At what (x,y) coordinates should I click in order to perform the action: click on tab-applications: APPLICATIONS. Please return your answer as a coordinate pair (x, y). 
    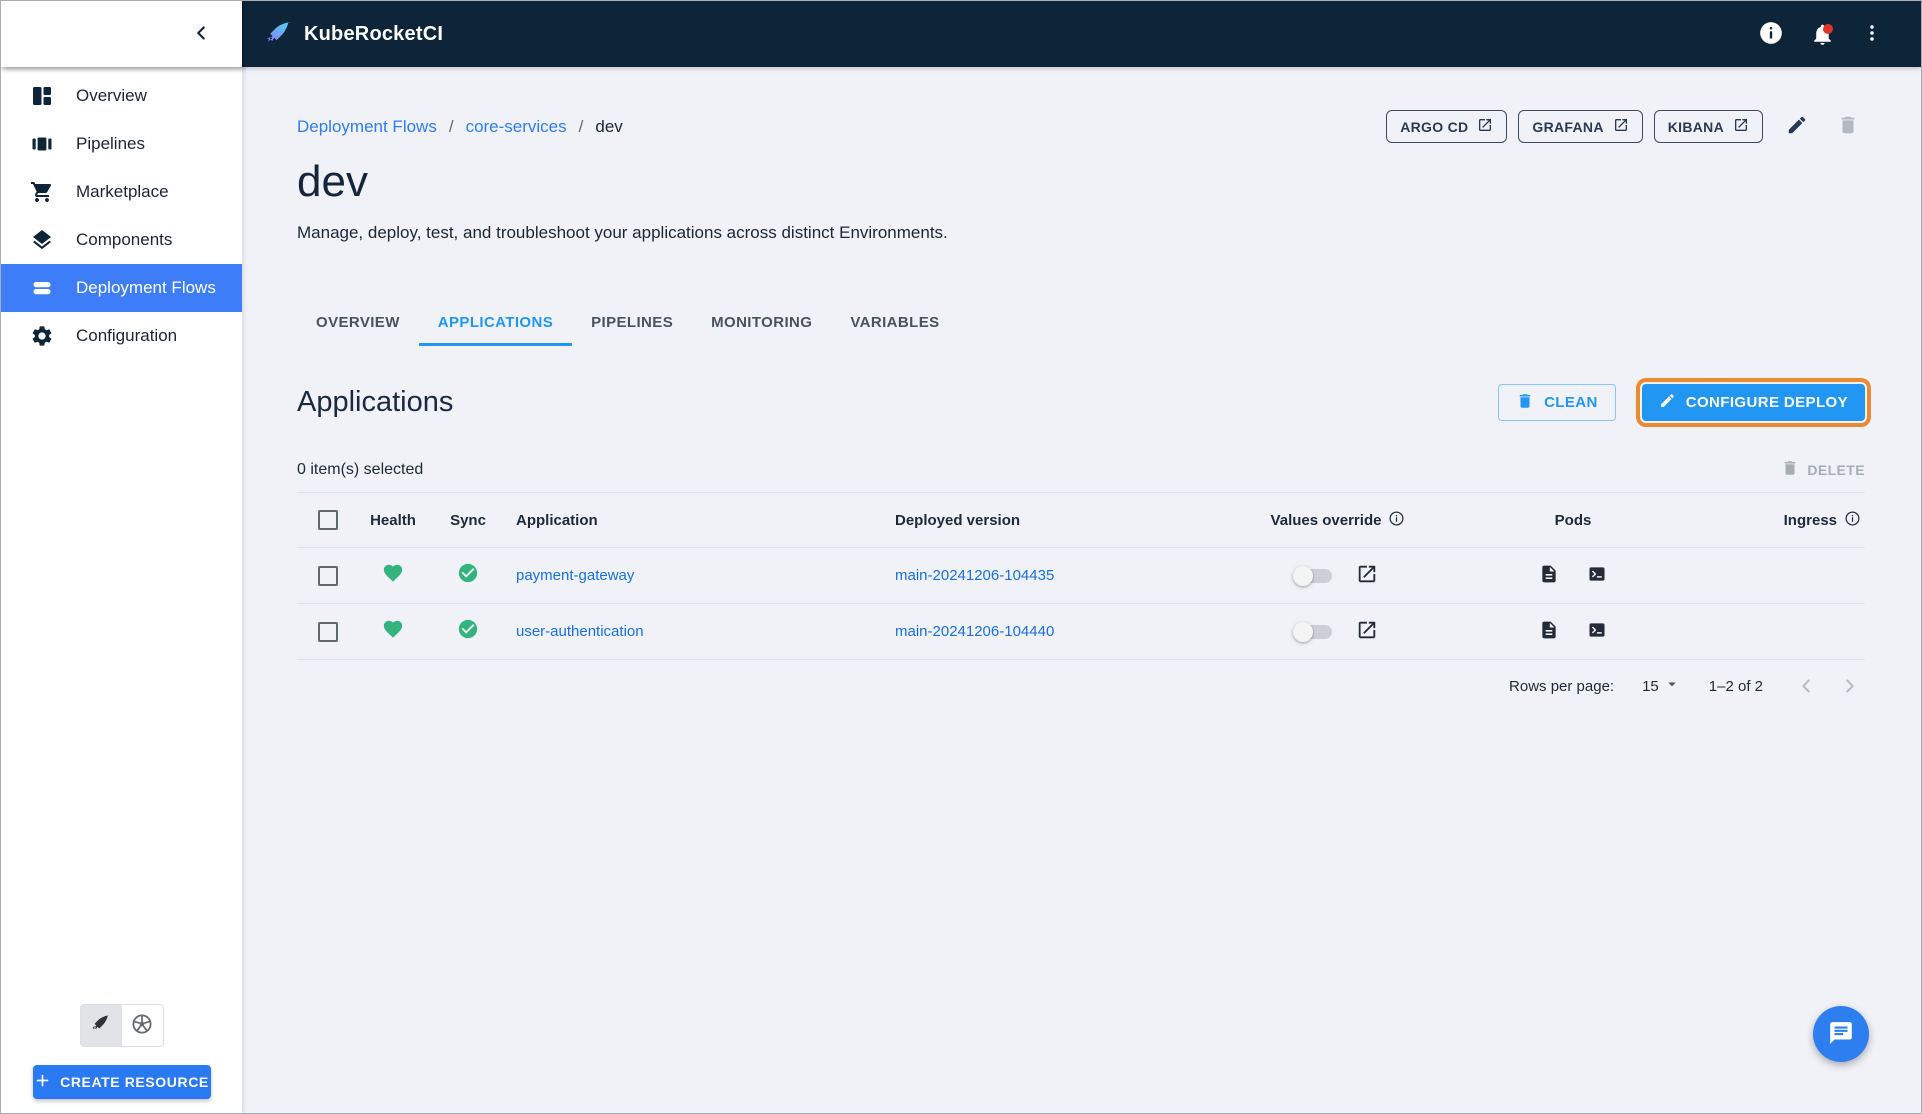
    Looking at the image, I should click on (495, 323).